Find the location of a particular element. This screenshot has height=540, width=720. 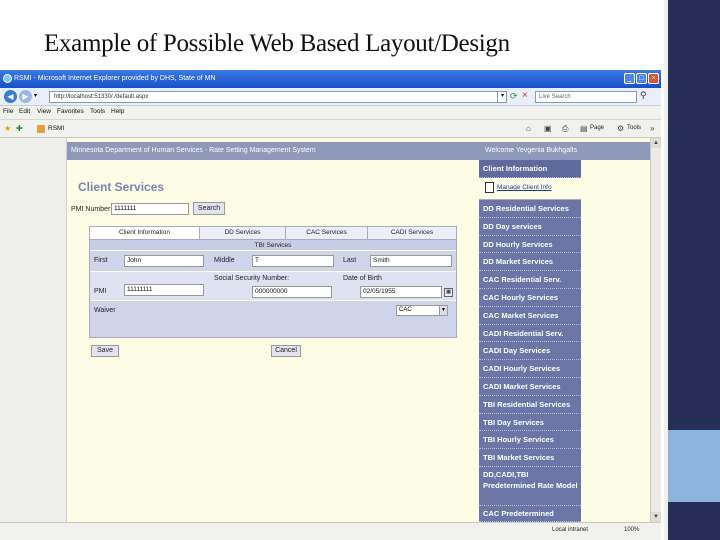

waiver-row: Waiver CAC ▼ is located at coordinates (273, 319).